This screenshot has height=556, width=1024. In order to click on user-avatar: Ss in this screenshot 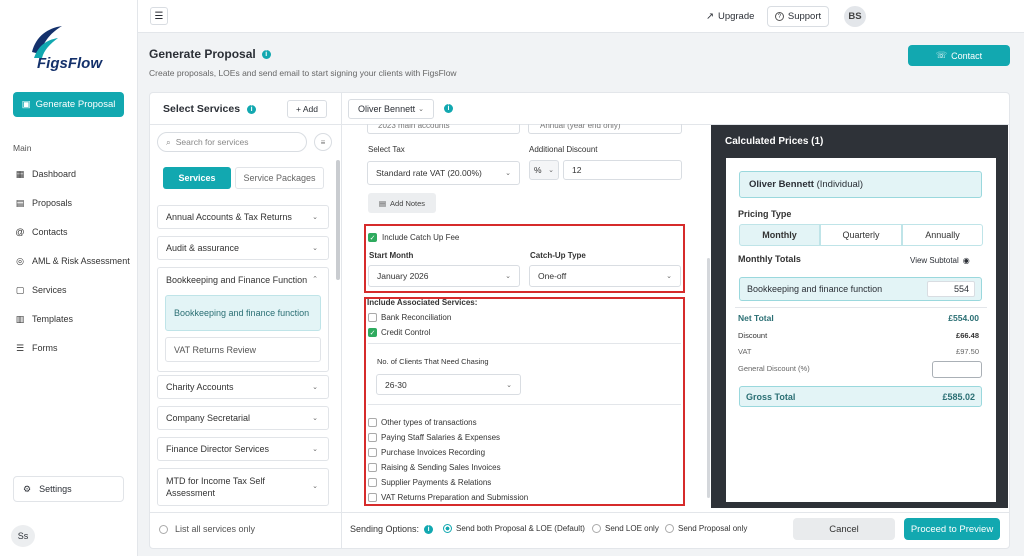, I will do `click(23, 536)`.